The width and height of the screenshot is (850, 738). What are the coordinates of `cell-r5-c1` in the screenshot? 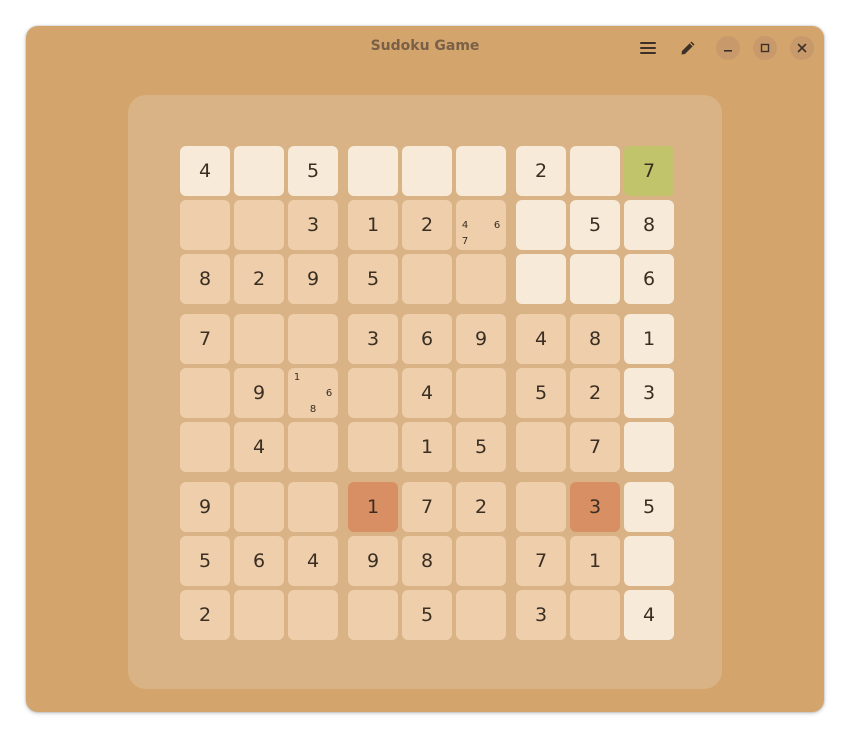 It's located at (205, 393).